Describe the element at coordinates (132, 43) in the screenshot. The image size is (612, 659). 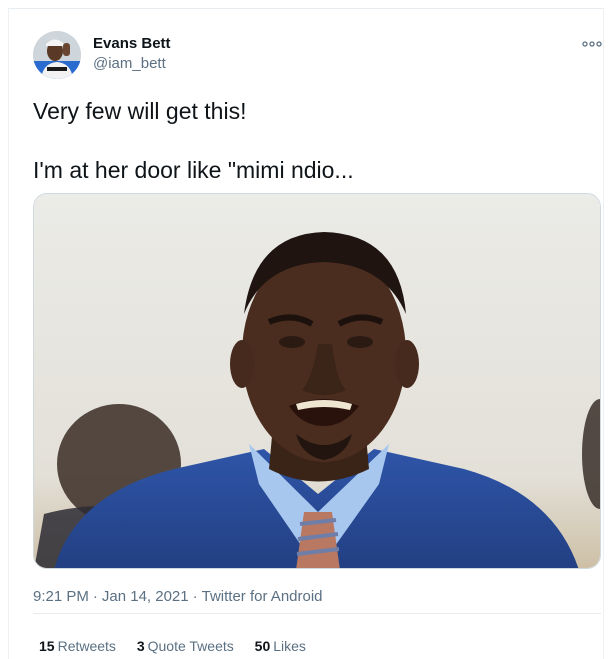
I see `author-name: Evans Bett` at that location.